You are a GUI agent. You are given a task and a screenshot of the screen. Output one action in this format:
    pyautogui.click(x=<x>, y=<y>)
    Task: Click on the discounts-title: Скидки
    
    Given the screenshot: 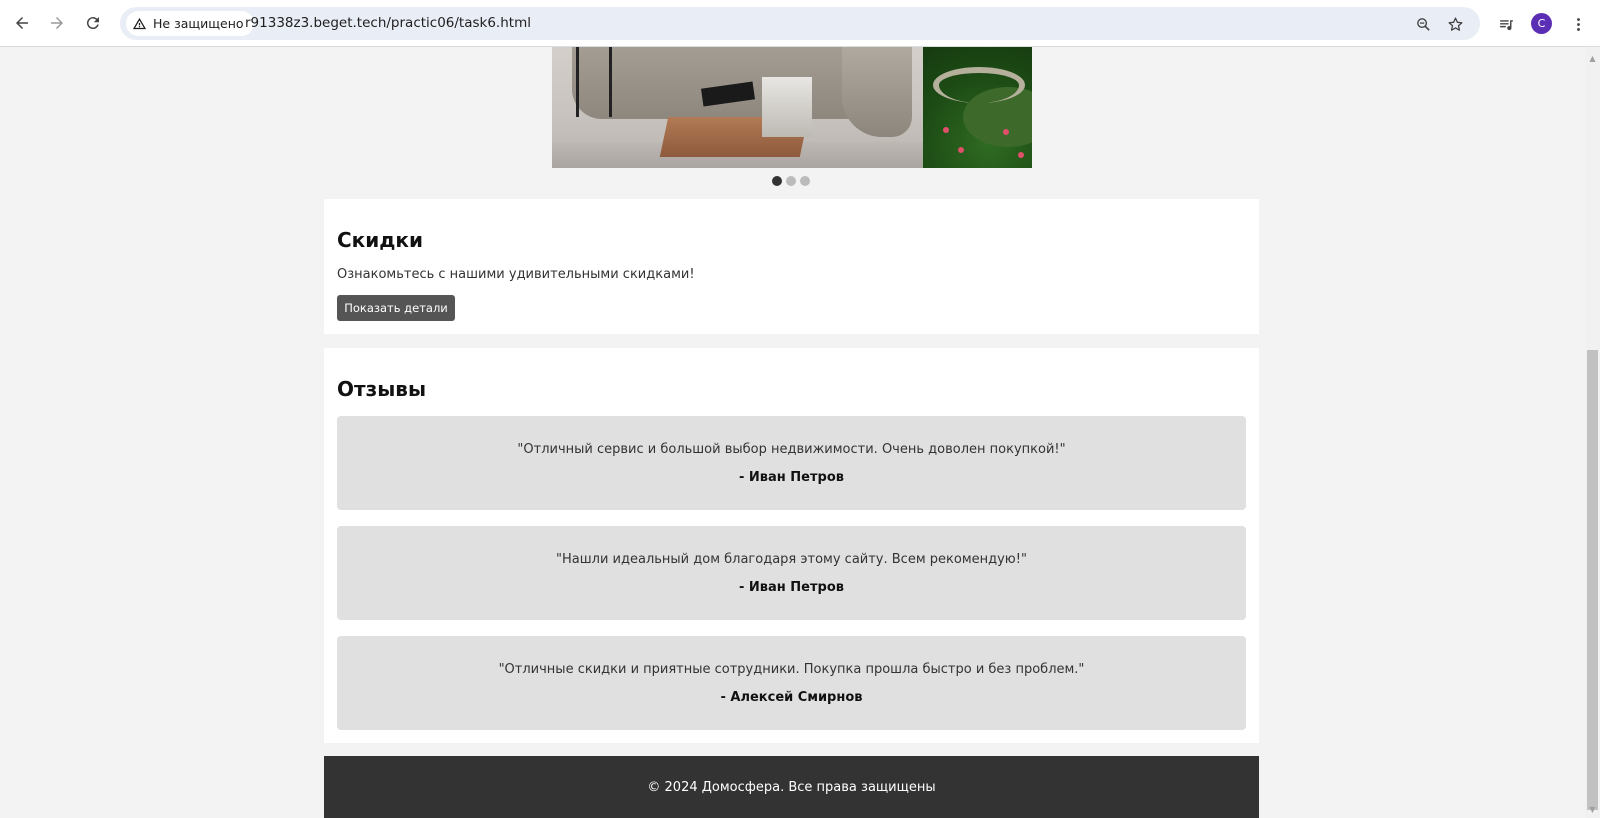 What is the action you would take?
    pyautogui.click(x=380, y=240)
    